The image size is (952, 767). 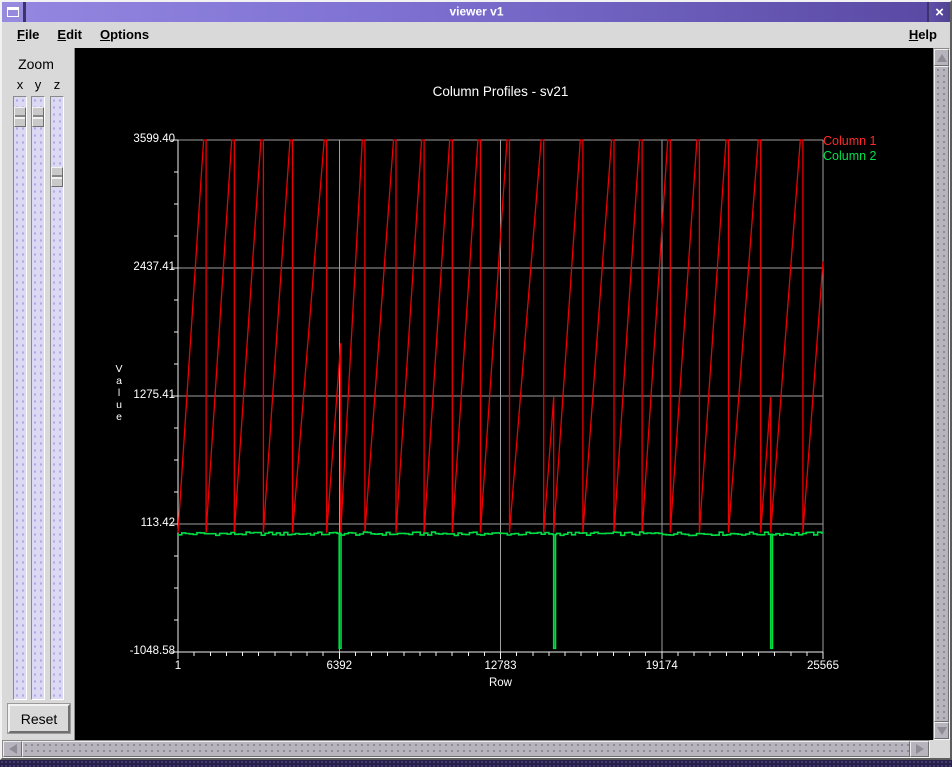 What do you see at coordinates (500, 683) in the screenshot?
I see `x-axis-label: Row` at bounding box center [500, 683].